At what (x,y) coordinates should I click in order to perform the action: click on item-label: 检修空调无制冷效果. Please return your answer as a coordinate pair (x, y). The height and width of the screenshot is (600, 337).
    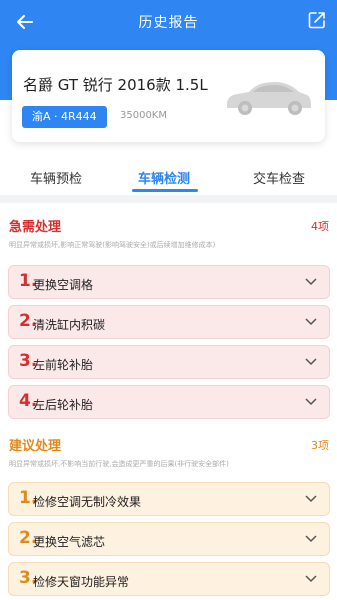
    Looking at the image, I should click on (87, 502).